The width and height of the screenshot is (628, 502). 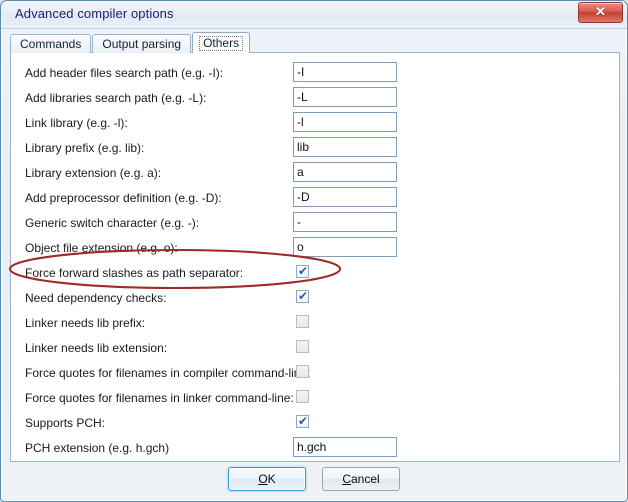 What do you see at coordinates (322, 299) in the screenshot?
I see `form-row: Need dependency checks: ✔` at bounding box center [322, 299].